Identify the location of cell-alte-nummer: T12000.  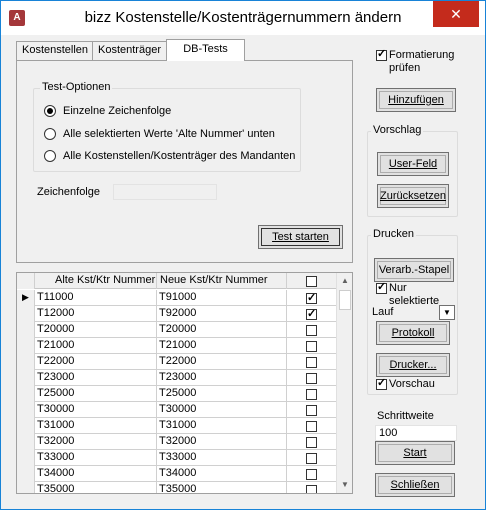
(96, 314).